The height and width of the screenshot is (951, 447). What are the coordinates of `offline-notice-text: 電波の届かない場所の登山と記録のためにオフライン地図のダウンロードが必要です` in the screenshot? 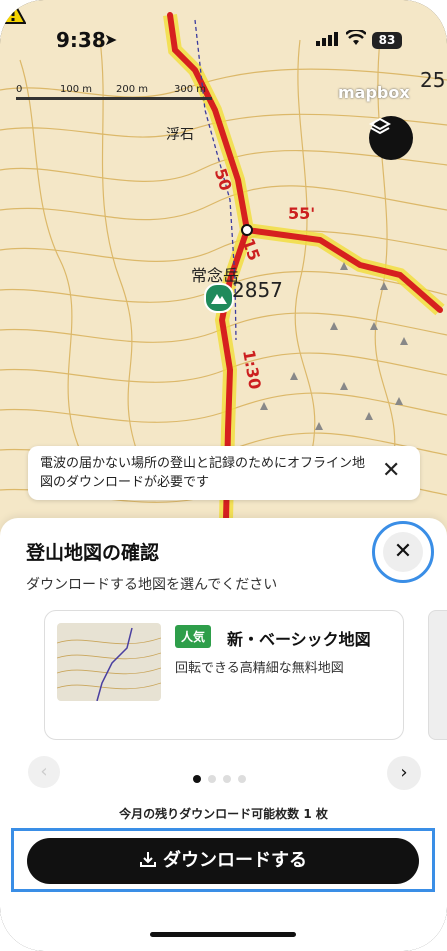 It's located at (203, 473).